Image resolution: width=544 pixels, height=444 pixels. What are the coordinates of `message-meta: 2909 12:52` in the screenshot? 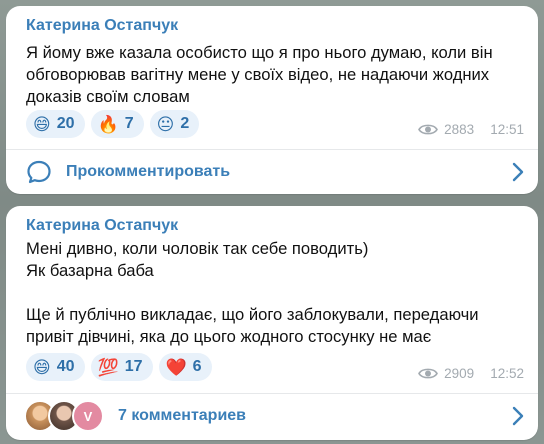 It's located at (471, 373).